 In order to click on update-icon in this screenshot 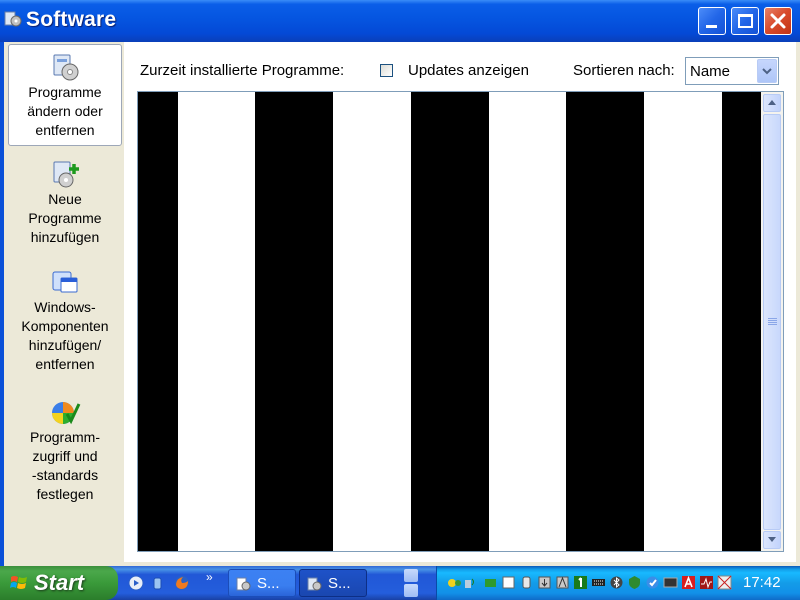, I will do `click(652, 582)`.